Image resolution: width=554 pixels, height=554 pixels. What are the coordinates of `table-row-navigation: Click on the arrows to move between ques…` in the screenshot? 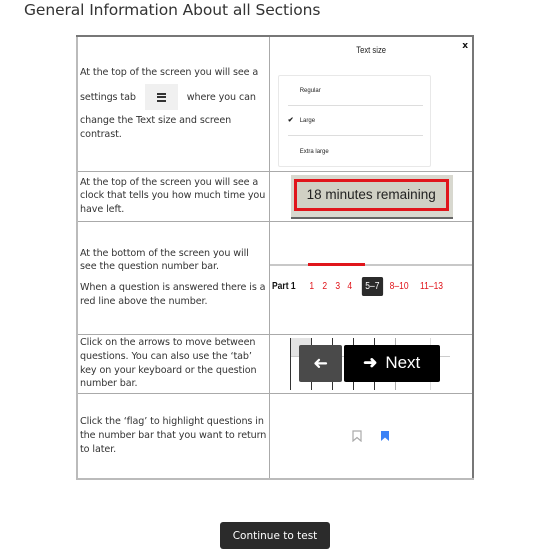 It's located at (275, 363).